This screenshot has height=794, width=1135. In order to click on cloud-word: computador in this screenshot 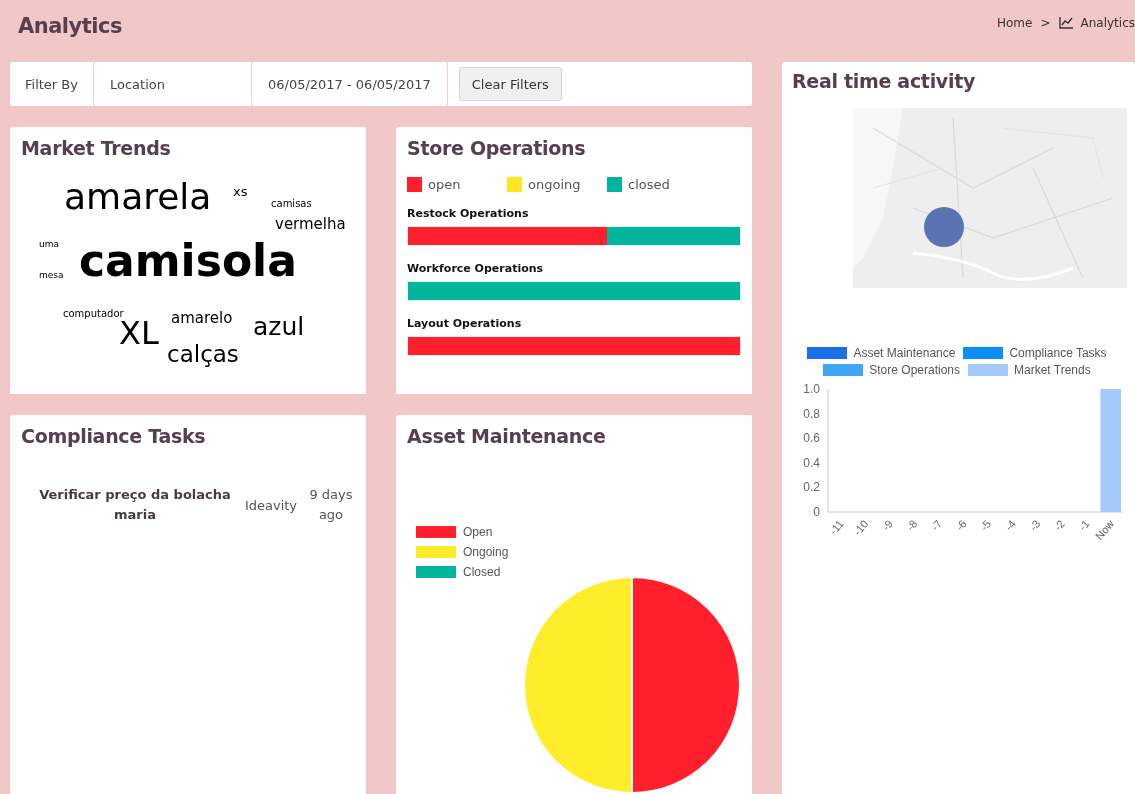, I will do `click(93, 314)`.